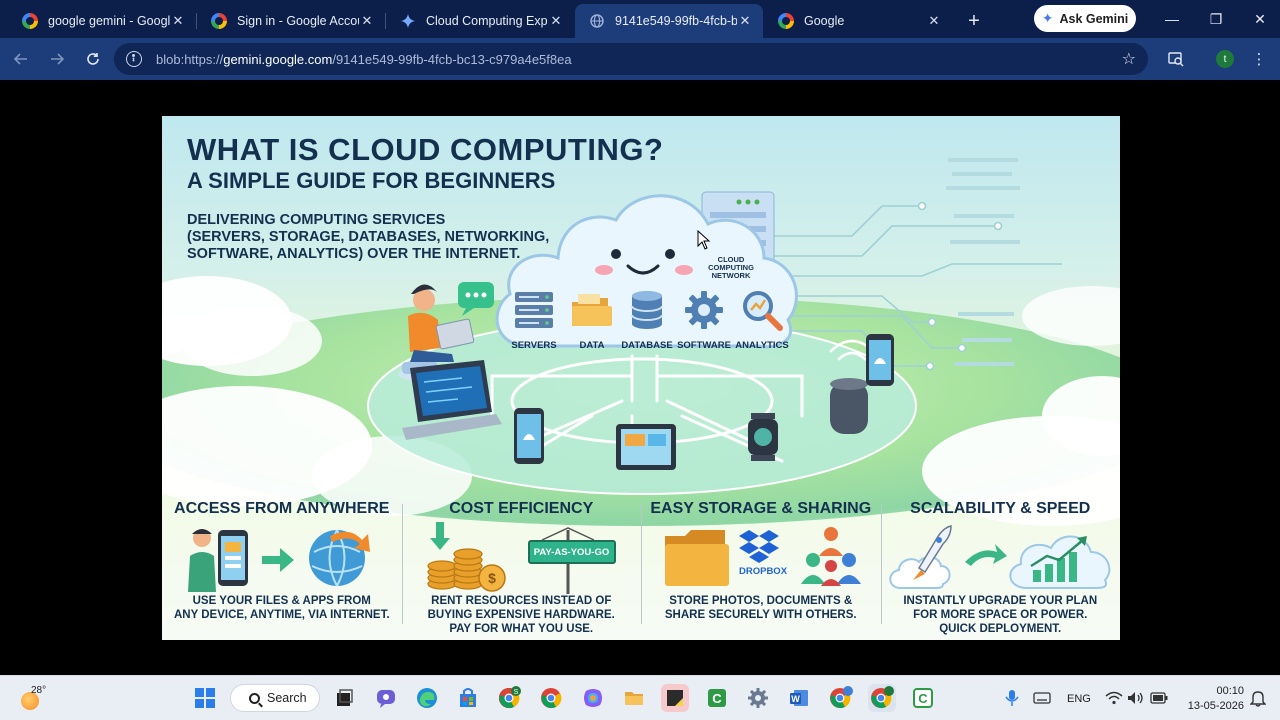  Describe the element at coordinates (291, 21) in the screenshot. I see `tab-sign-in: Sign in - Google Account ✕` at that location.